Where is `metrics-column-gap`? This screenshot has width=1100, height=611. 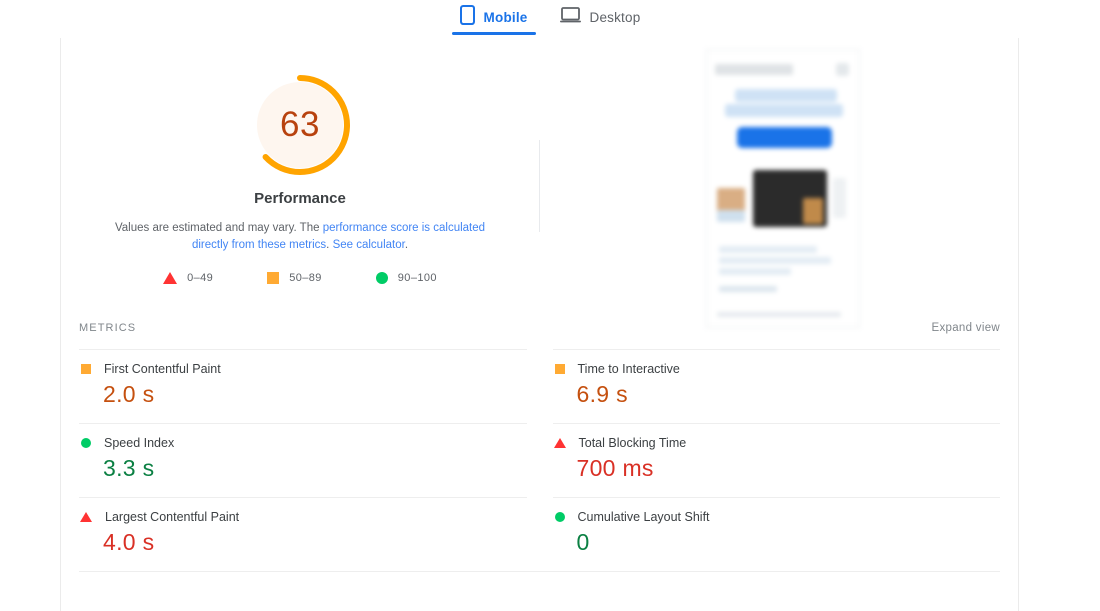 metrics-column-gap is located at coordinates (540, 460).